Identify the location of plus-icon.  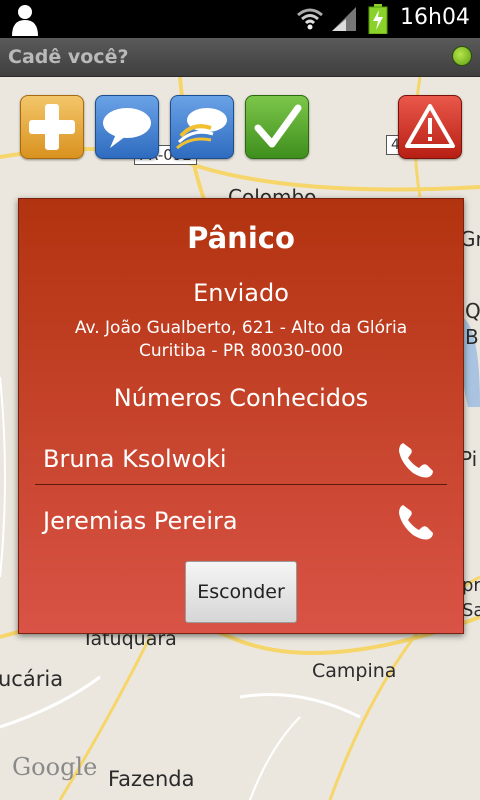
(52, 127).